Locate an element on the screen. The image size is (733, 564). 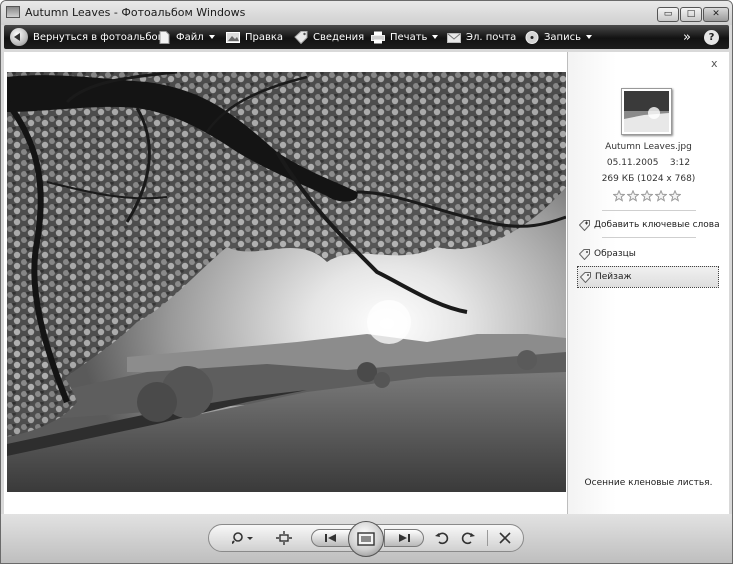
rotate-left-icon is located at coordinates (442, 538).